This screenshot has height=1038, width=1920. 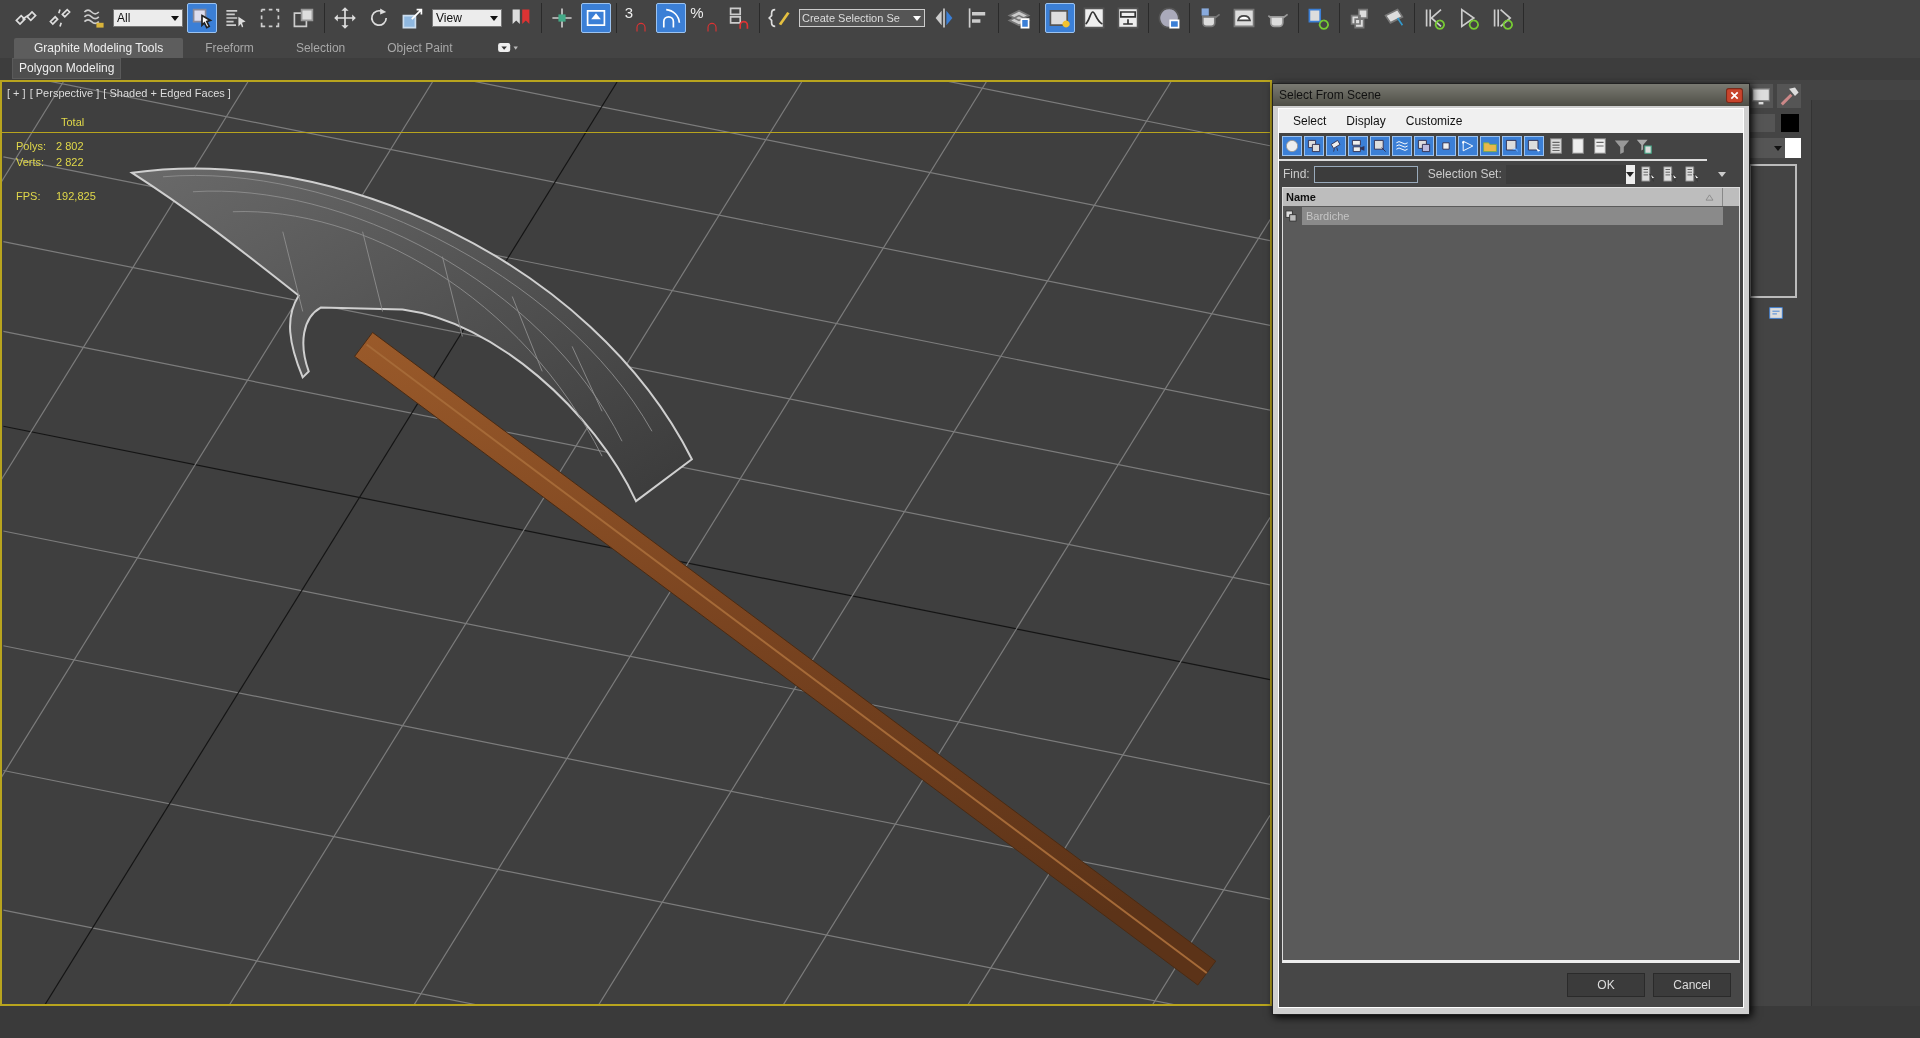 What do you see at coordinates (1464, 174) in the screenshot?
I see `selection-set-label: Selection Set:` at bounding box center [1464, 174].